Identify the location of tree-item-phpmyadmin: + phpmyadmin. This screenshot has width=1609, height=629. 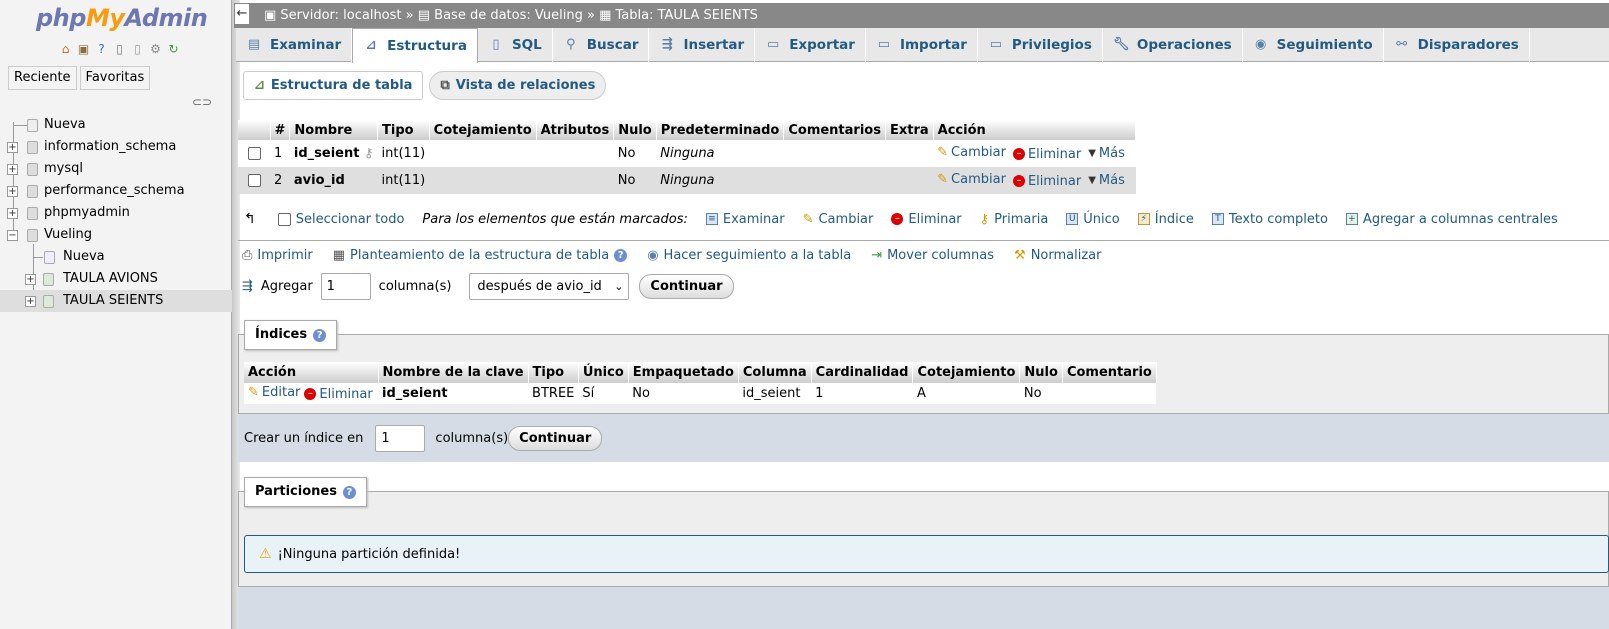
(116, 213).